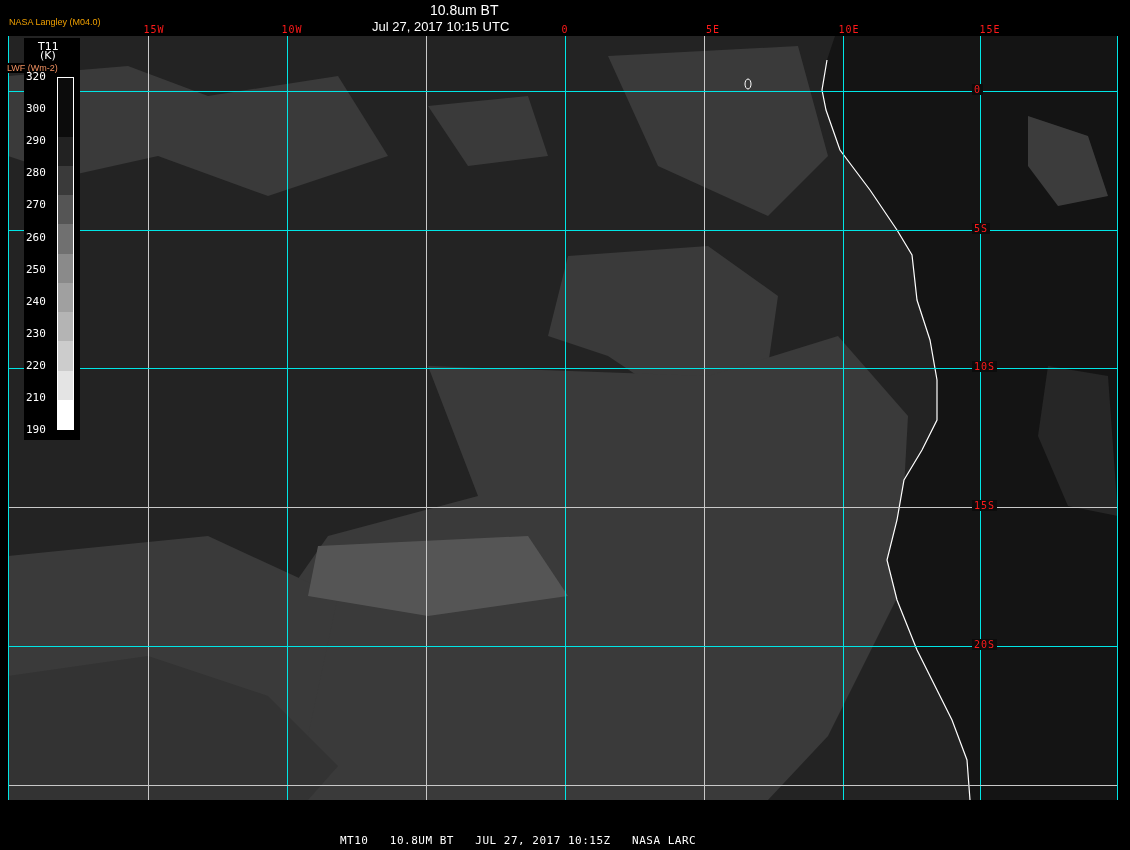  What do you see at coordinates (985, 366) in the screenshot?
I see `latitude-label: 10S` at bounding box center [985, 366].